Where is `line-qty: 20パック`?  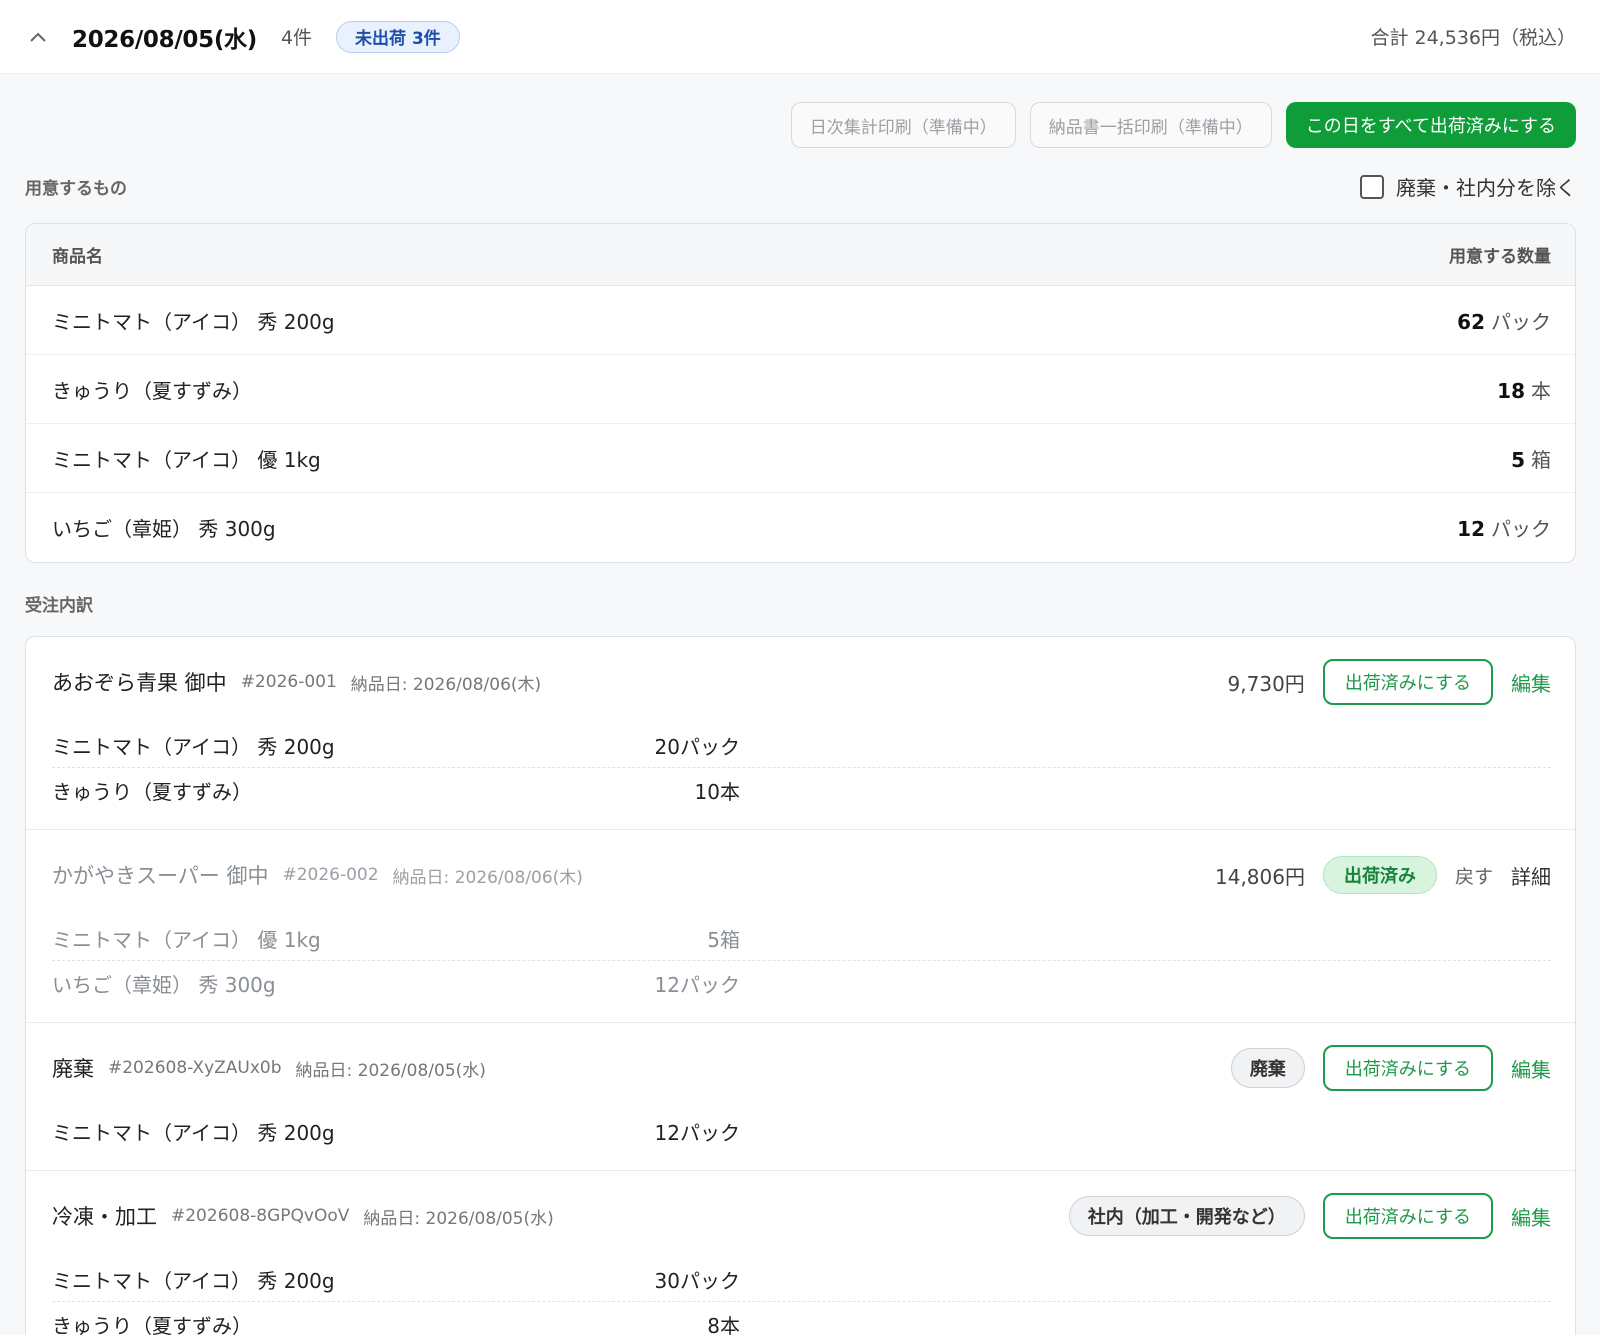 line-qty: 20パック is located at coordinates (697, 746).